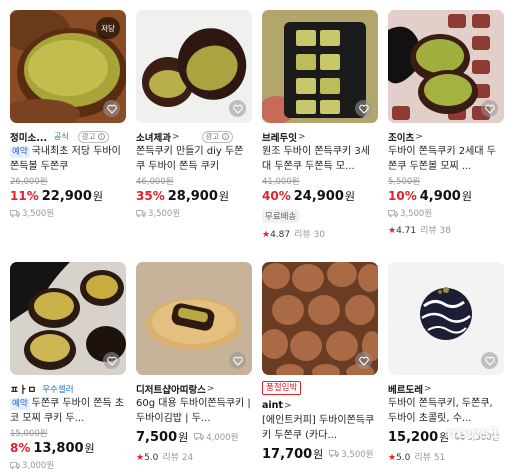  Describe the element at coordinates (68, 66) in the screenshot. I see `product-image: 저당` at that location.